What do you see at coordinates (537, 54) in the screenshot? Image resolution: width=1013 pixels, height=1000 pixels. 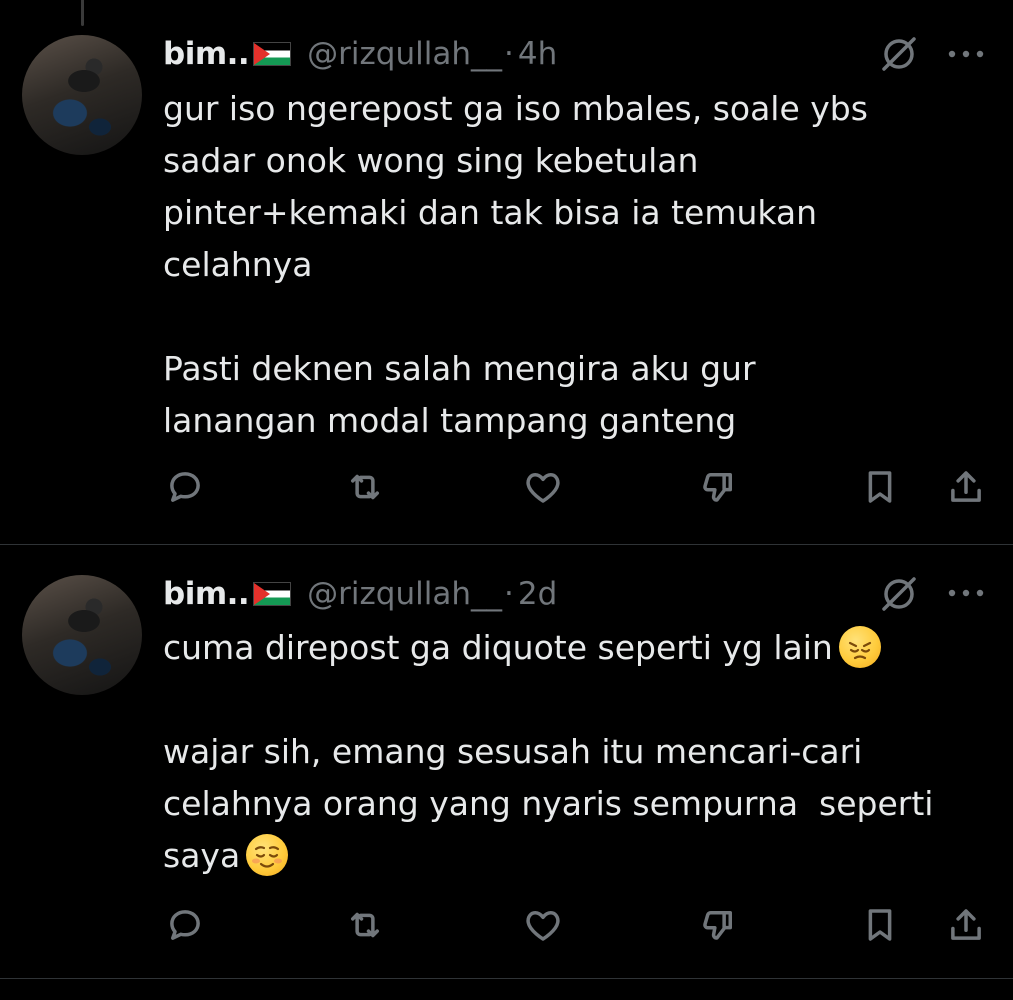 I see `timestamp: 4h` at bounding box center [537, 54].